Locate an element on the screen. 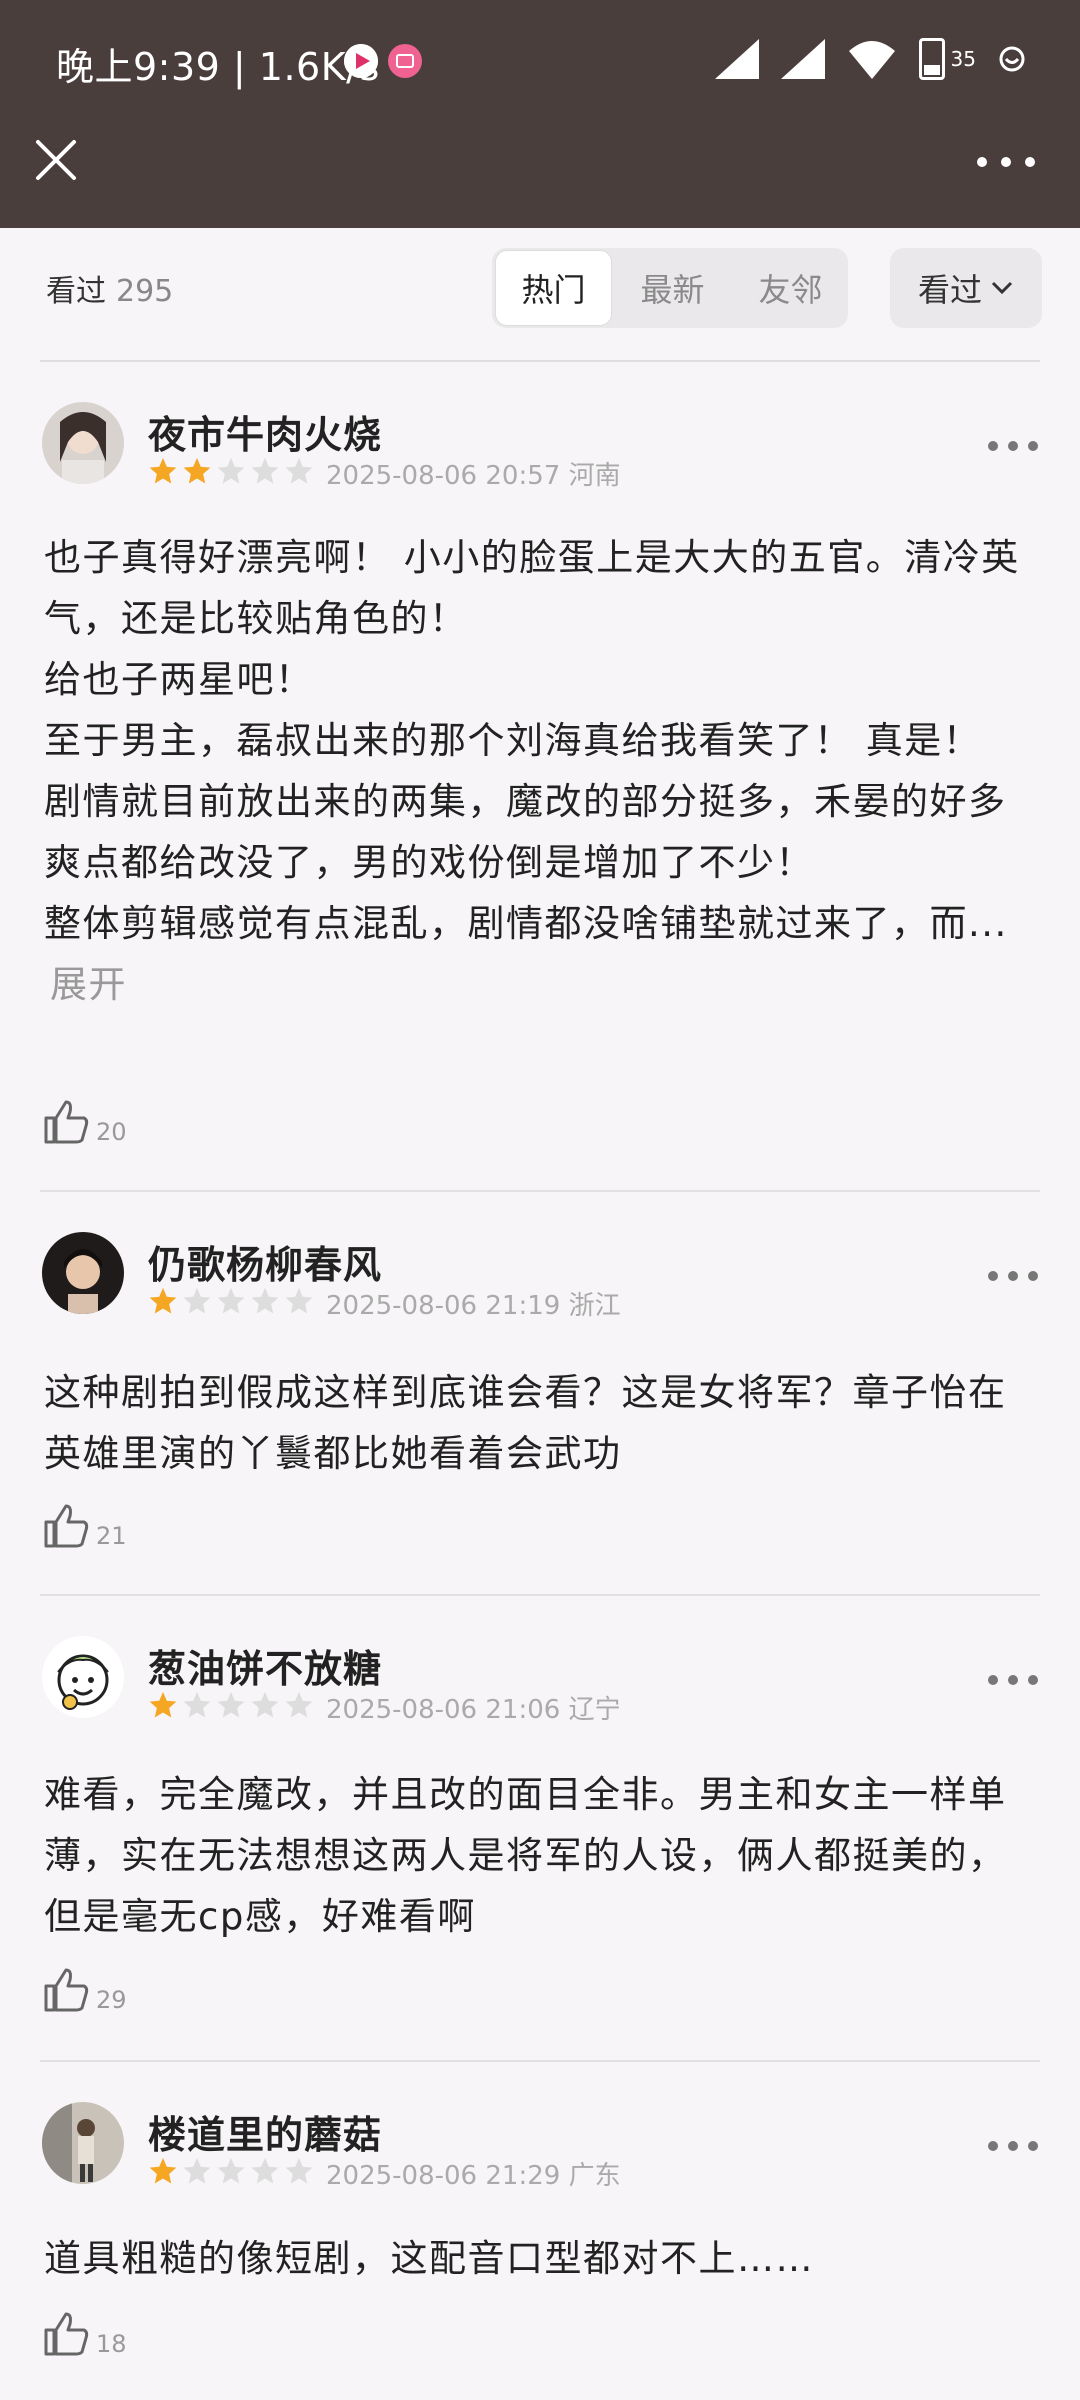 The height and width of the screenshot is (2400, 1080). filter-dropdown: 看过 is located at coordinates (966, 288).